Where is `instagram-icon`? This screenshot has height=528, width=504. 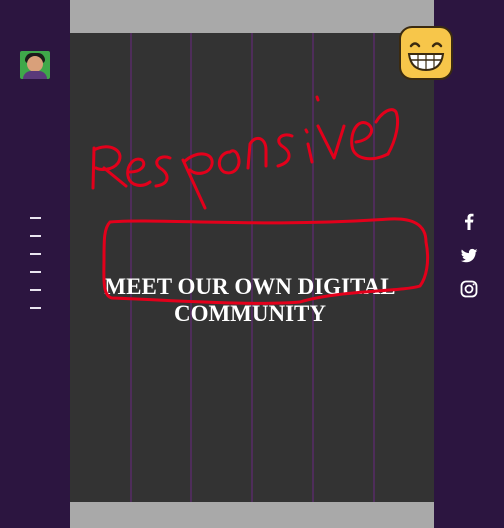 instagram-icon is located at coordinates (469, 289).